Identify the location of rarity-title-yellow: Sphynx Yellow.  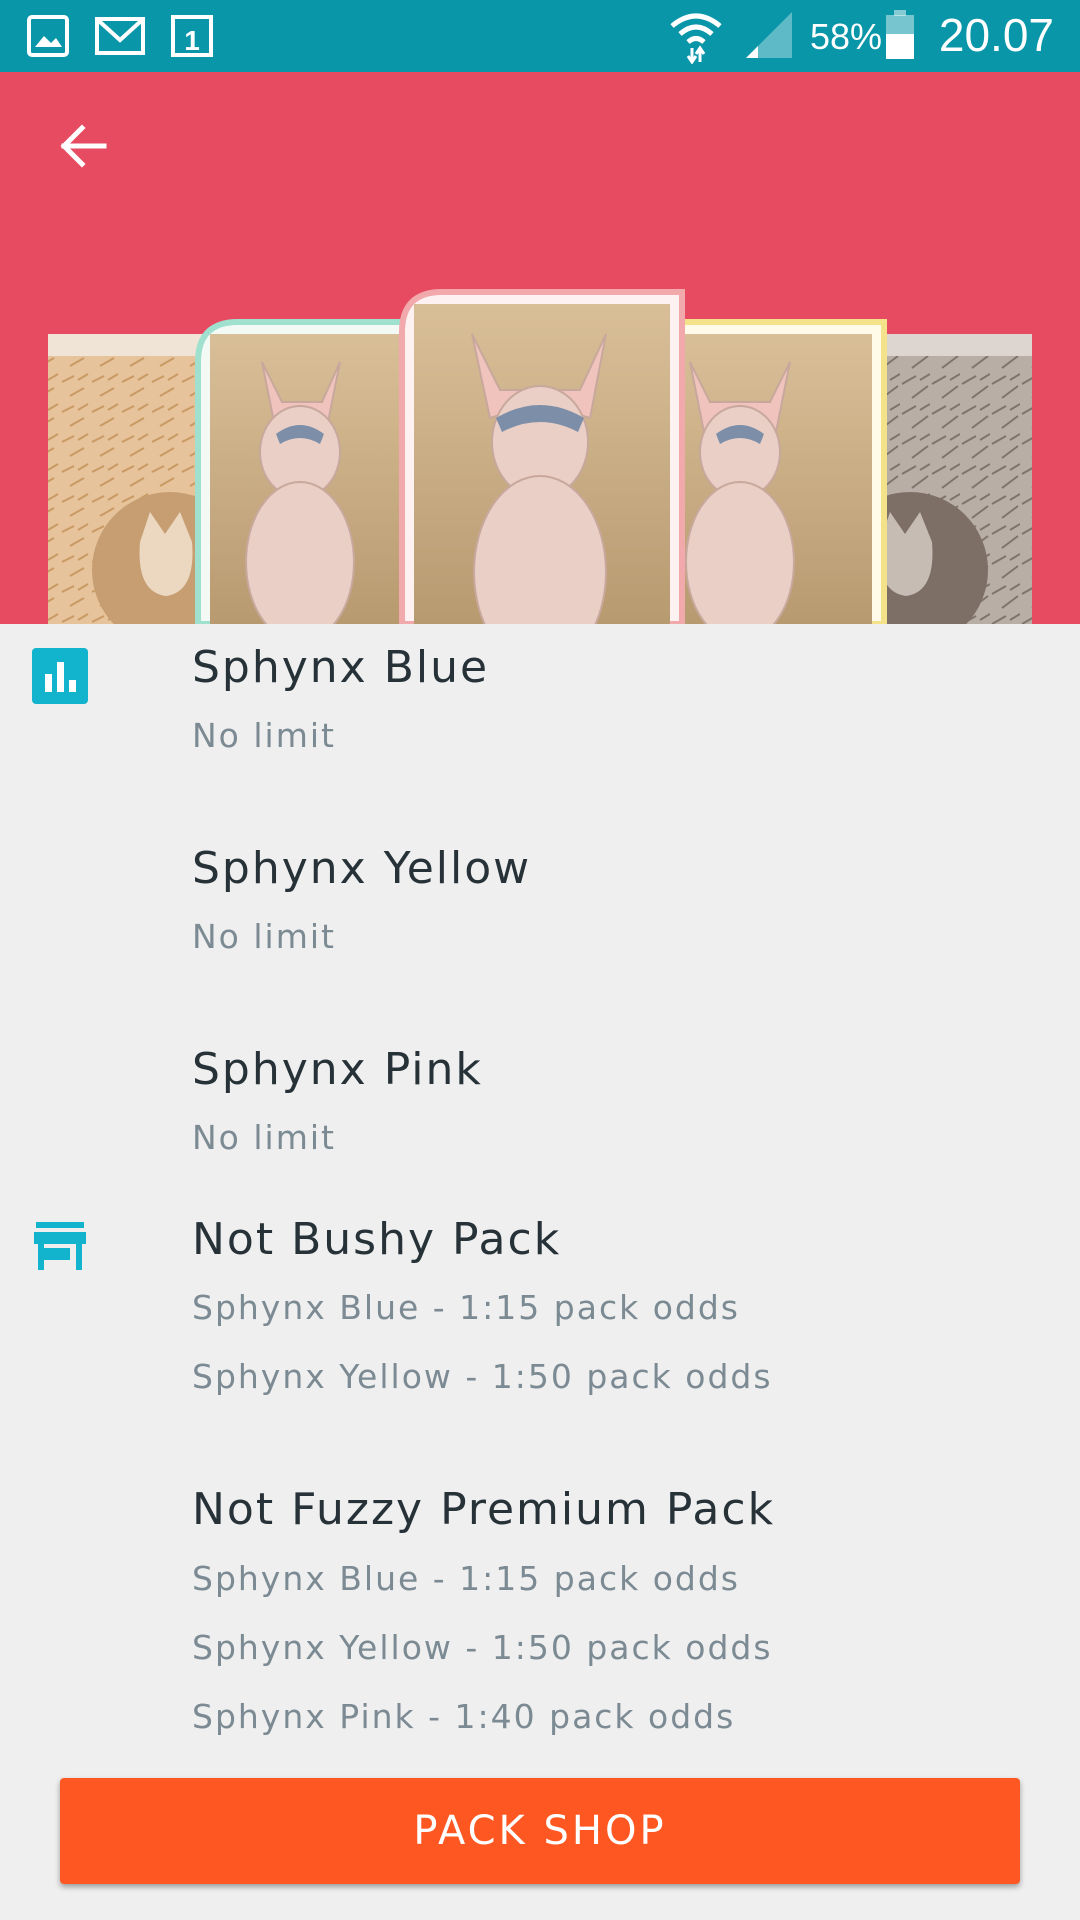
(362, 868).